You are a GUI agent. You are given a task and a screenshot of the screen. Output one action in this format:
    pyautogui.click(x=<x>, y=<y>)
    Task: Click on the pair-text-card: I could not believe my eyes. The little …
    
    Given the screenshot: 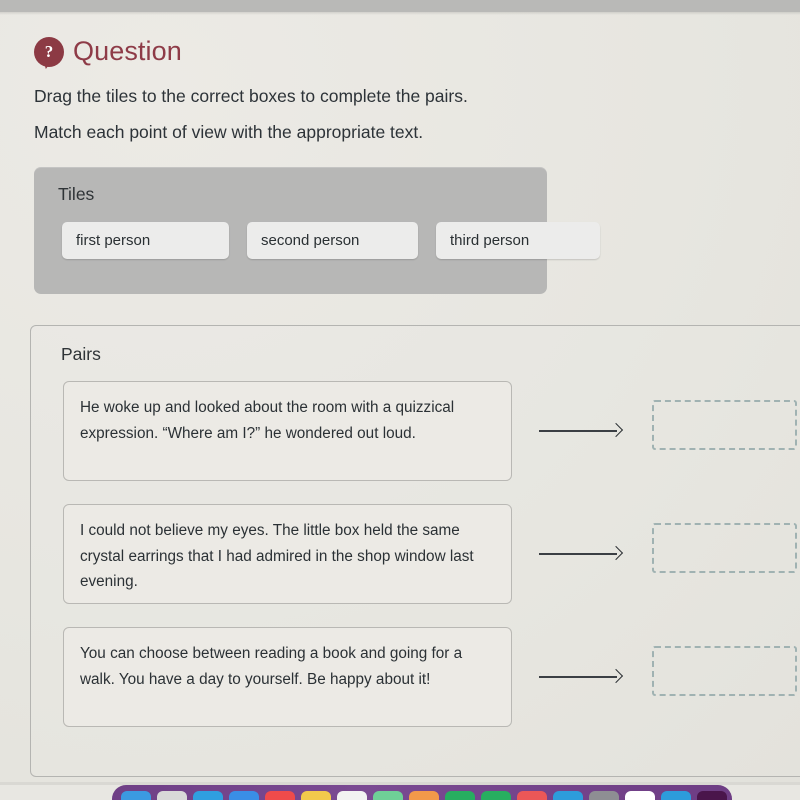 What is the action you would take?
    pyautogui.click(x=287, y=554)
    